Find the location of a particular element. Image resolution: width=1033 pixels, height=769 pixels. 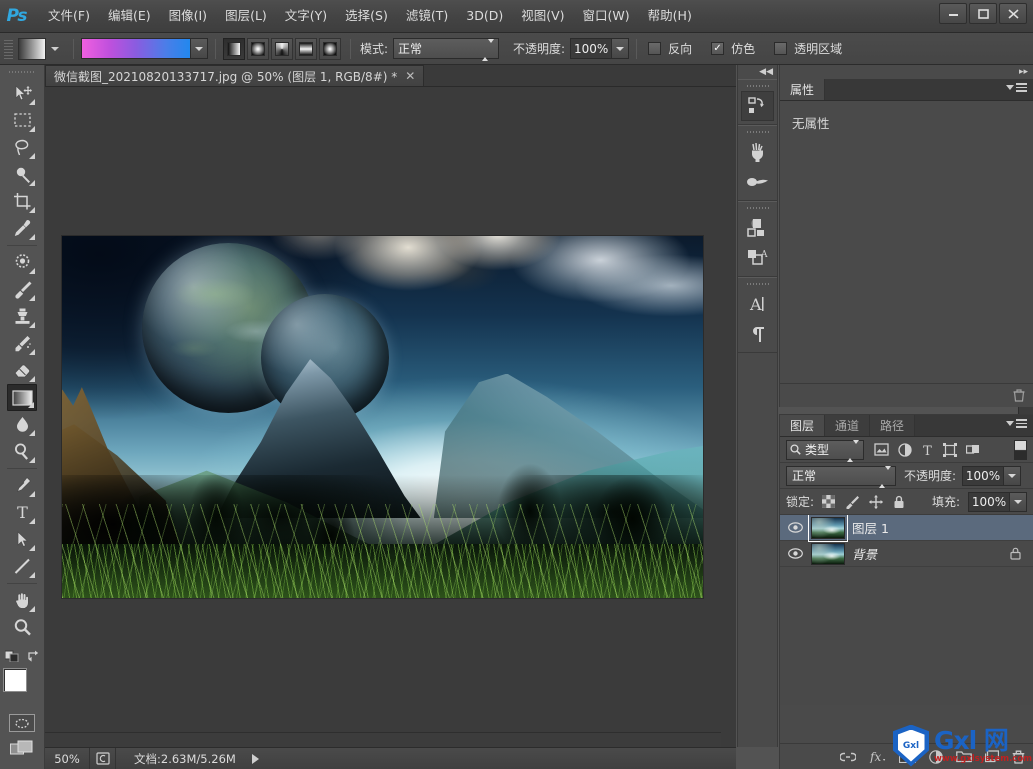

menu-layer: 图层(L) is located at coordinates (246, 16).